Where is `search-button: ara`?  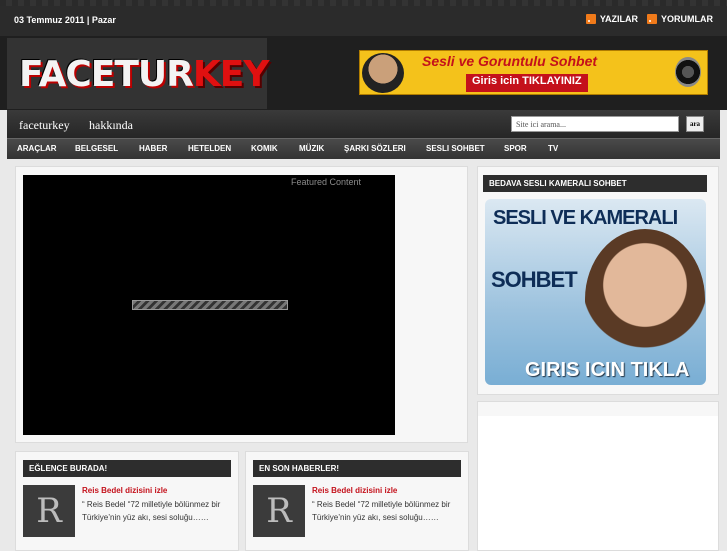
search-button: ara is located at coordinates (695, 124).